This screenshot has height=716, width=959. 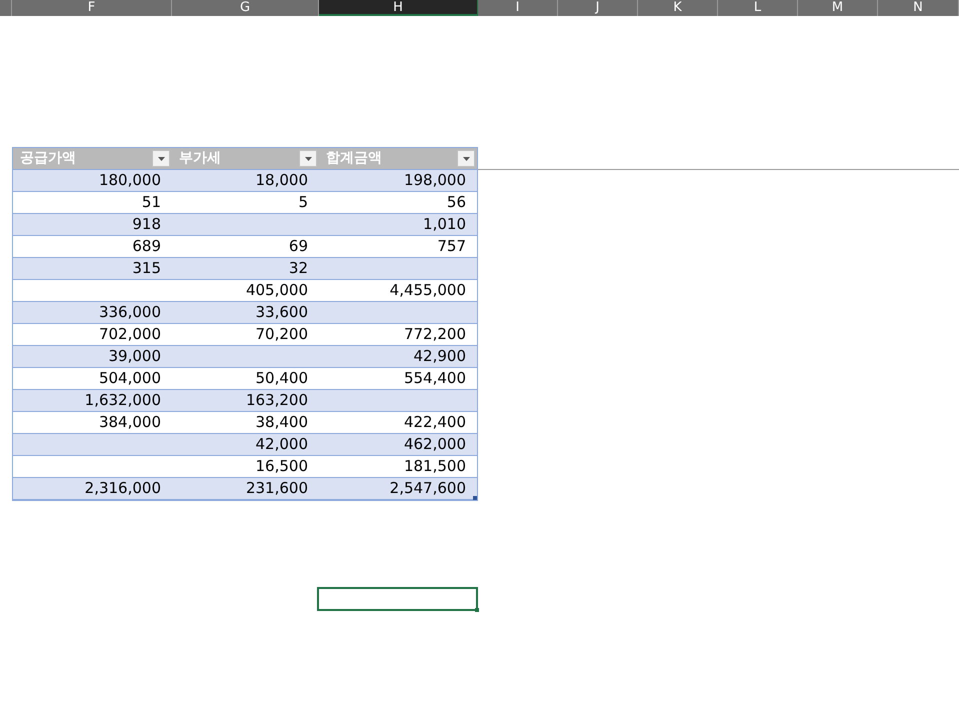 What do you see at coordinates (444, 225) in the screenshot?
I see `table-cell-text: 1,010` at bounding box center [444, 225].